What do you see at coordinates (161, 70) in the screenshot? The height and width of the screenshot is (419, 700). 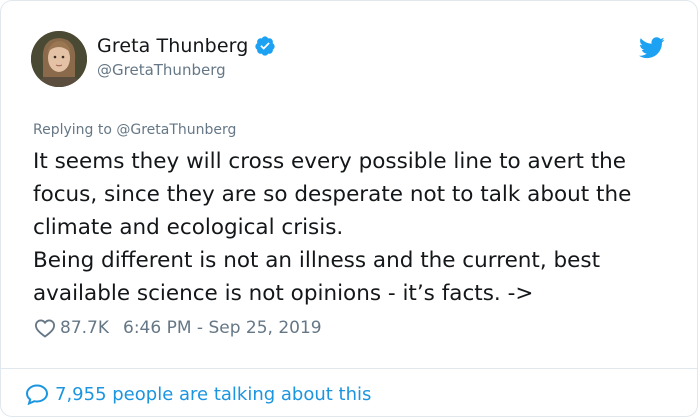 I see `author-handle: @GretaThunberg` at bounding box center [161, 70].